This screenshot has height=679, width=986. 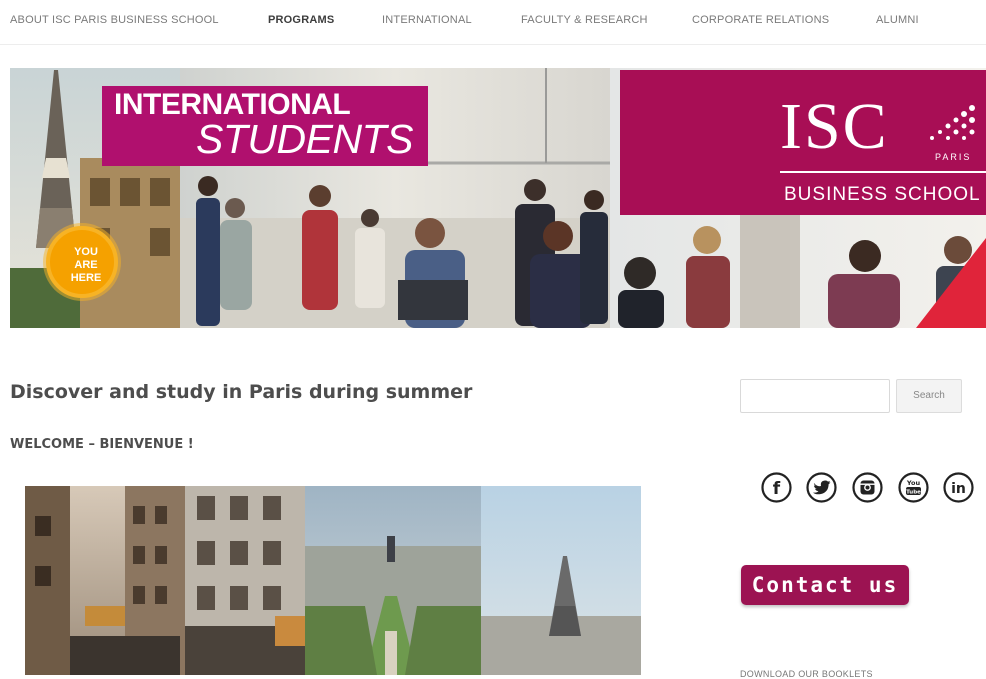 What do you see at coordinates (806, 674) in the screenshot?
I see `download-booklets-heading: DOWNLOAD OUR BOOKLETS` at bounding box center [806, 674].